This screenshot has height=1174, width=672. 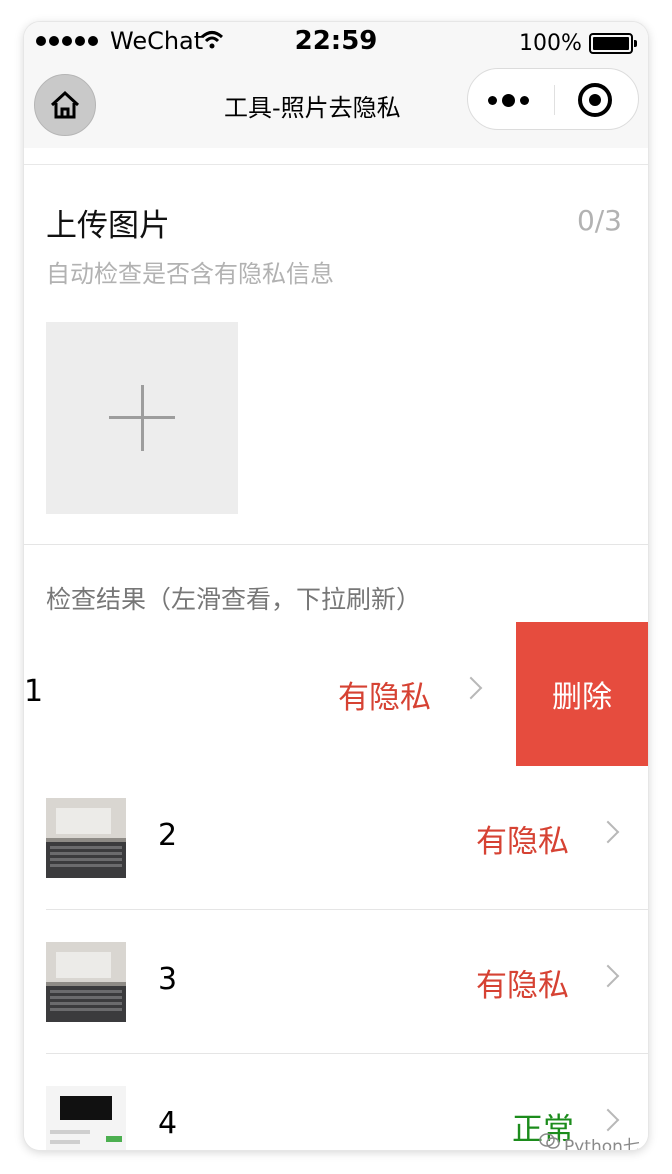 What do you see at coordinates (336, 44) in the screenshot?
I see `status-bar: WeChat 22:59 100%` at bounding box center [336, 44].